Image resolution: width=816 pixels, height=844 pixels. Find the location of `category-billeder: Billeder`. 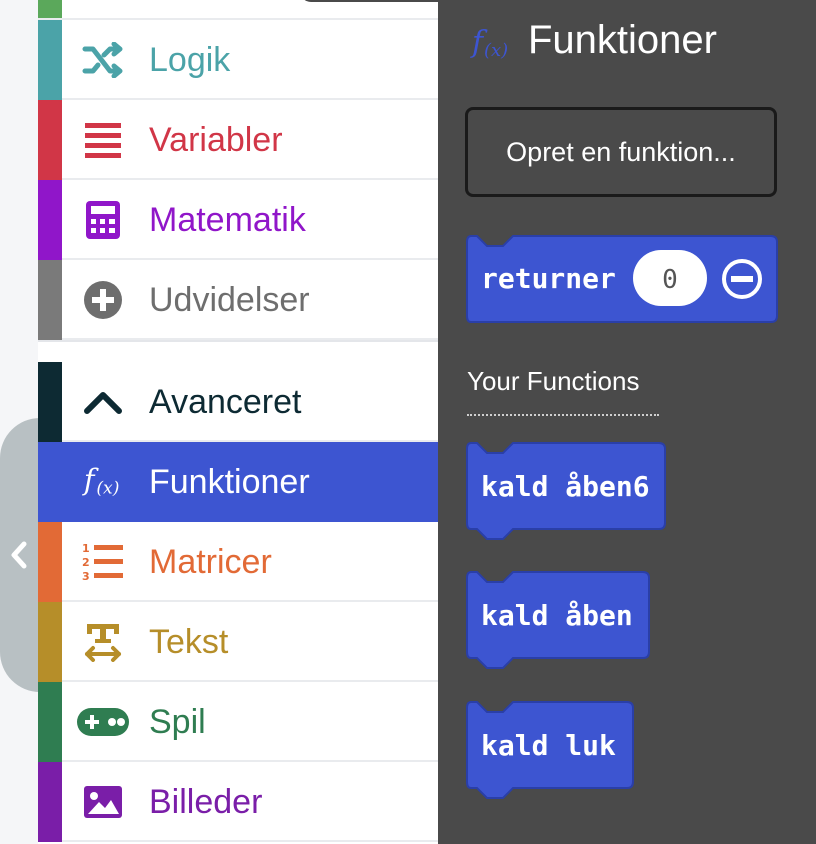

category-billeder: Billeder is located at coordinates (238, 802).